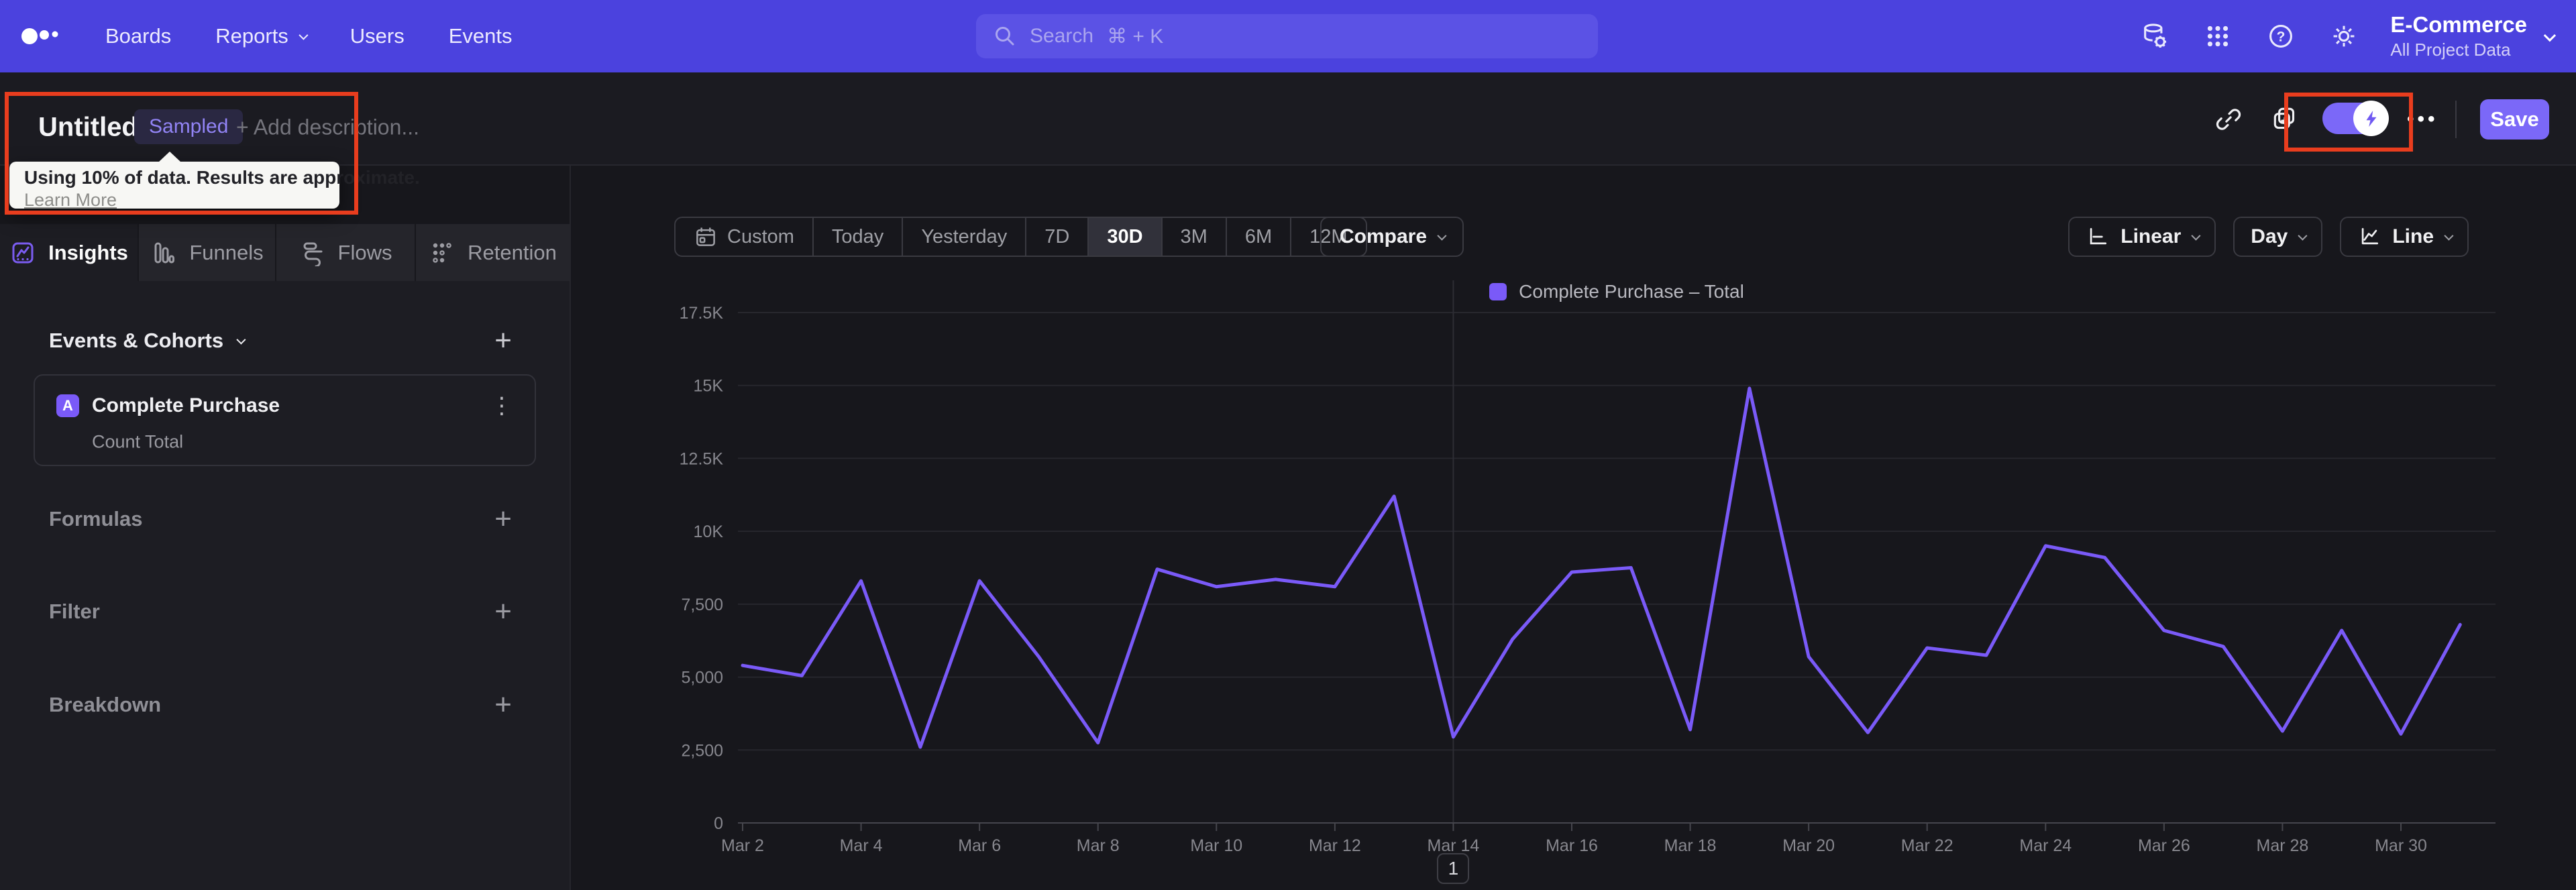 This screenshot has width=2576, height=890. Describe the element at coordinates (280, 519) in the screenshot. I see `formulas-section: Formulas +` at that location.